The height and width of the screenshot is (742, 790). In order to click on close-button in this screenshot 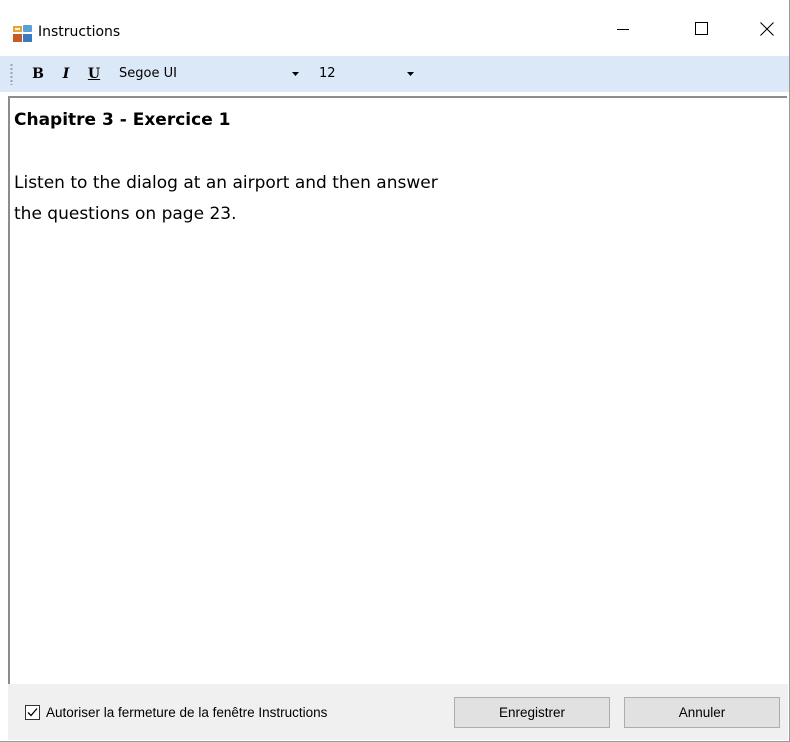, I will do `click(767, 31)`.